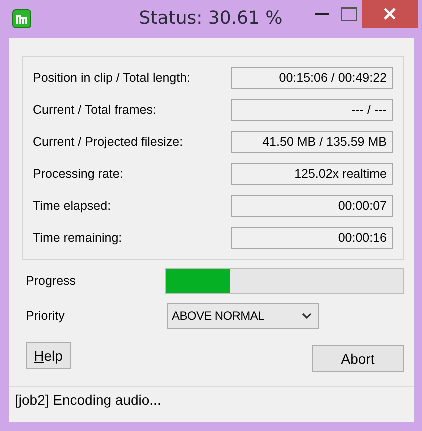 The width and height of the screenshot is (422, 431). Describe the element at coordinates (78, 173) in the screenshot. I see `field-label: Processing rate:` at that location.